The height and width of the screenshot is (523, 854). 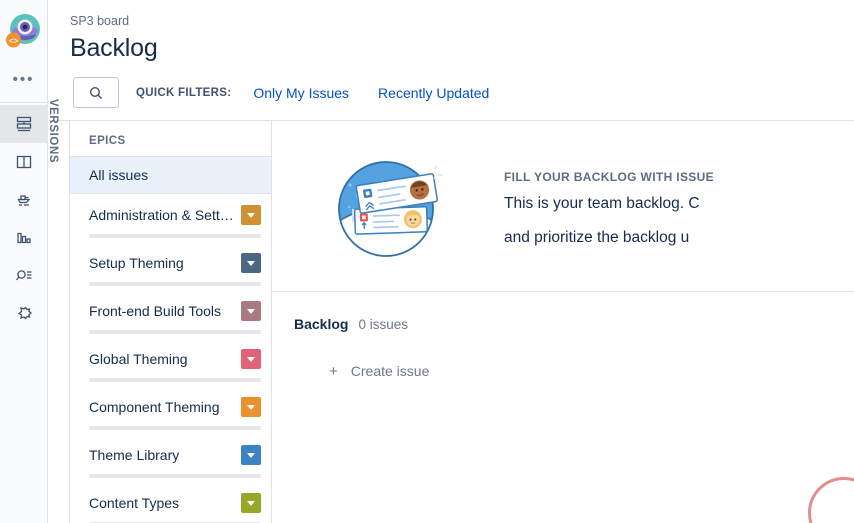 I want to click on epic-item-all-issues: All issues, so click(x=170, y=175).